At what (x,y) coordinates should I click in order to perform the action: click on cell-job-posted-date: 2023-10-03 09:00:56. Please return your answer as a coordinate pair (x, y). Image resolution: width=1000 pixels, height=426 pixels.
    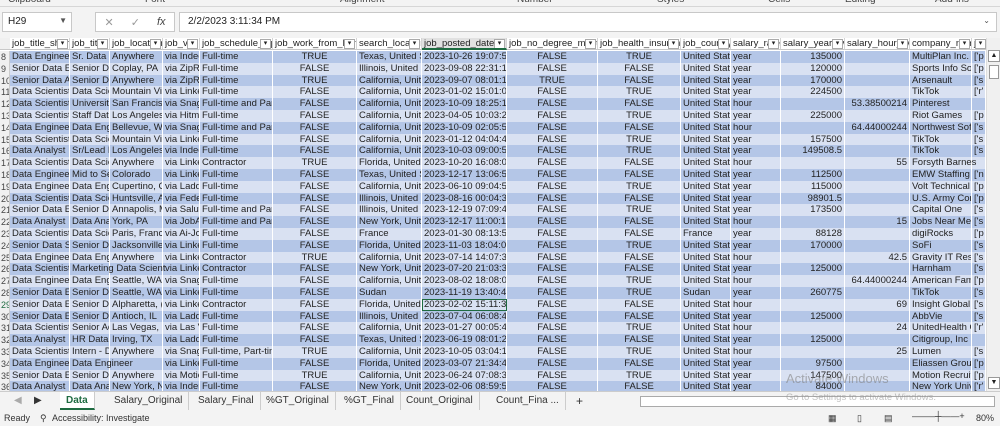
    Looking at the image, I should click on (464, 151).